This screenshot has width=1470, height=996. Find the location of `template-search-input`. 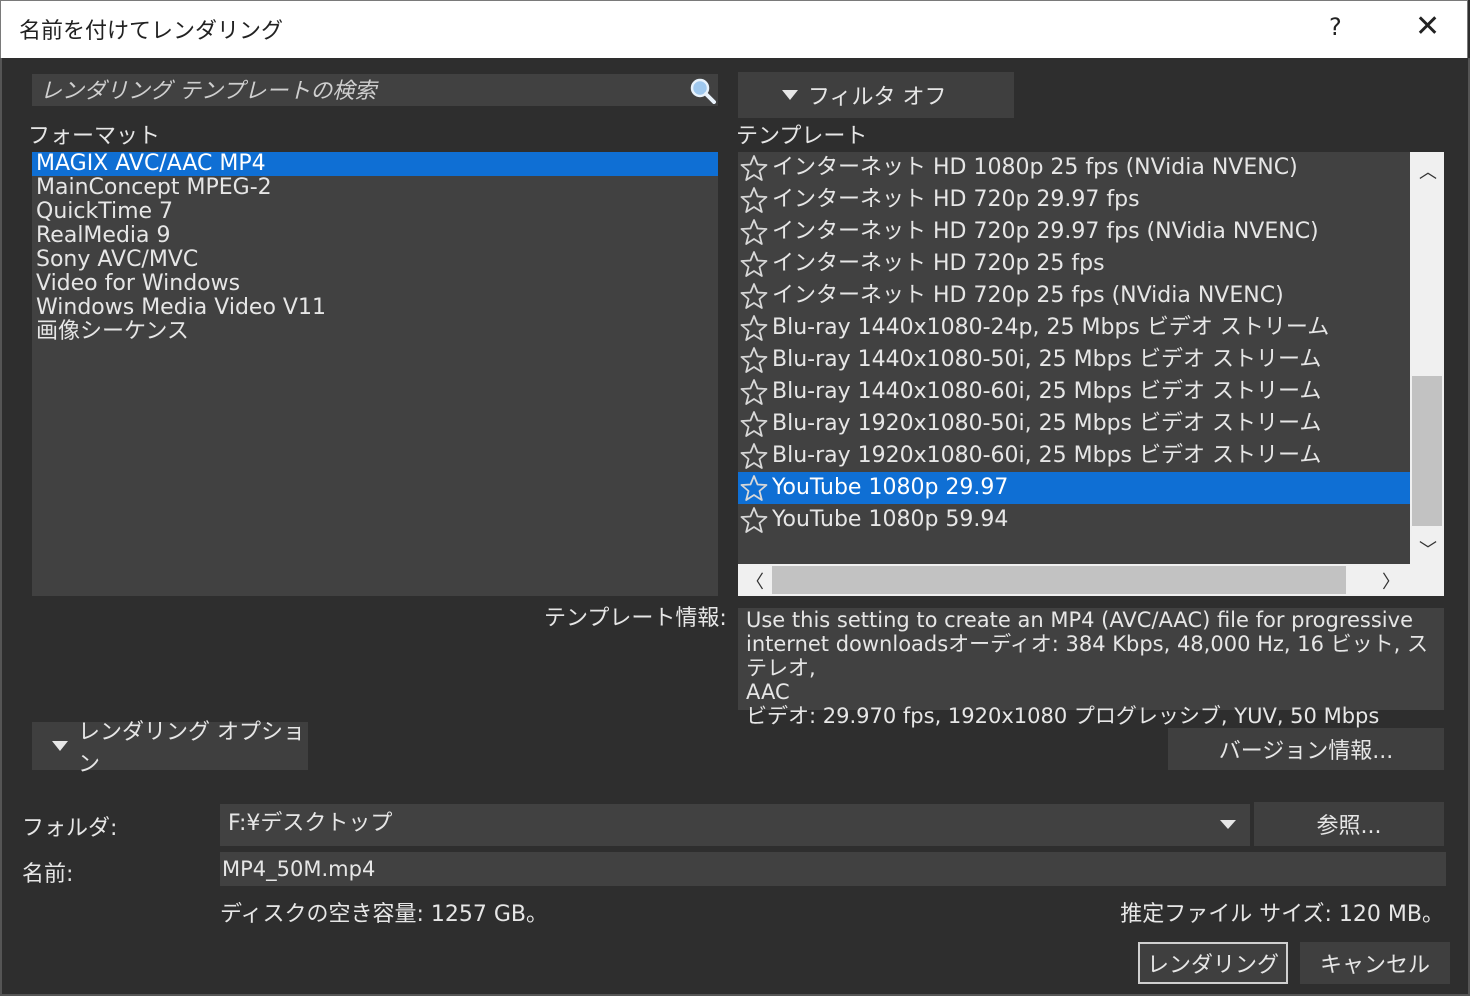

template-search-input is located at coordinates (360, 91).